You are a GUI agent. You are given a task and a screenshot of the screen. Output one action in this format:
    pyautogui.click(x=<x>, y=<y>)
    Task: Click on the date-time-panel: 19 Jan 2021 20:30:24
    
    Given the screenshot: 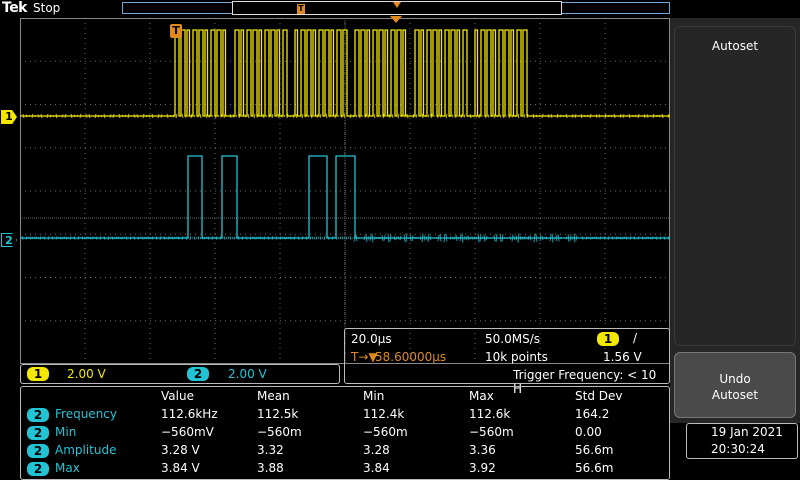 What is the action you would take?
    pyautogui.click(x=742, y=441)
    